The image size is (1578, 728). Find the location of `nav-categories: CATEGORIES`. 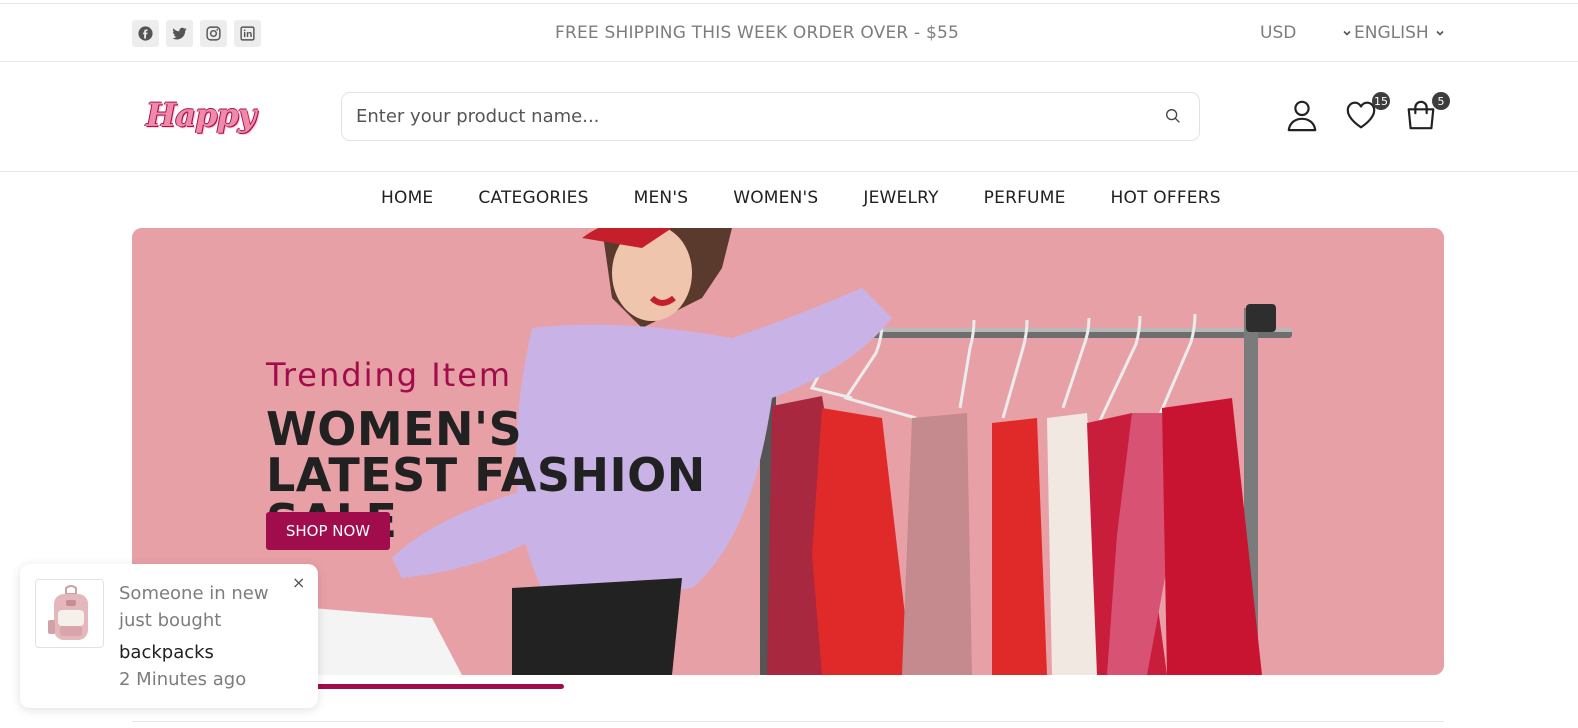

nav-categories: CATEGORIES is located at coordinates (533, 198).